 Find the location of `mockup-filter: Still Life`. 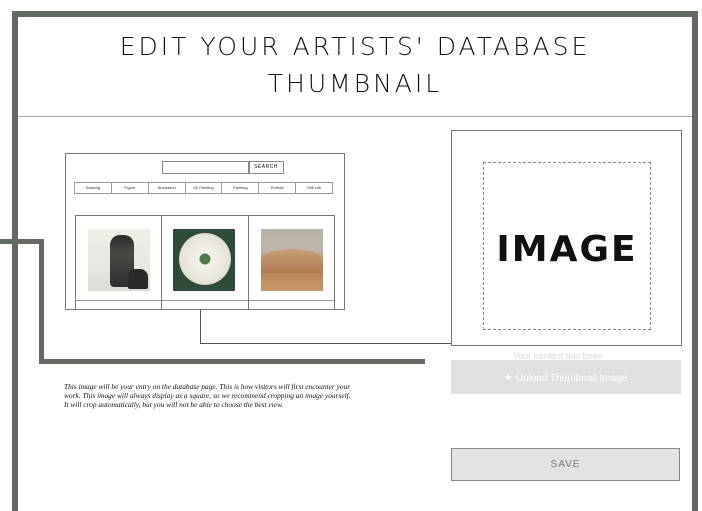

mockup-filter: Still Life is located at coordinates (314, 188).